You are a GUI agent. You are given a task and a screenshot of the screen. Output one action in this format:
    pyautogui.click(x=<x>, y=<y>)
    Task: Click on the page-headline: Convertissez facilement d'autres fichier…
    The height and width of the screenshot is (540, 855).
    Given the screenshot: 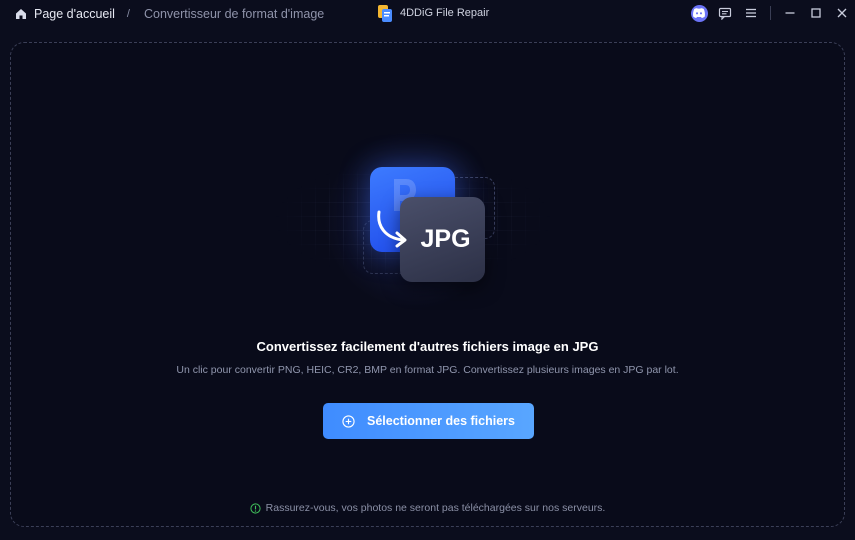 What is the action you would take?
    pyautogui.click(x=427, y=346)
    